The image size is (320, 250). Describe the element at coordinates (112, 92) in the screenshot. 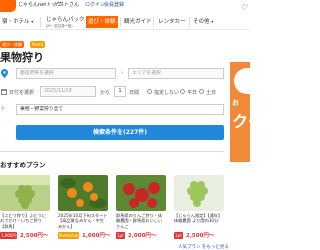

I see `date-row: 日付を選択 2025/11/19 から 1 日間 指定しない 平日 土日` at that location.